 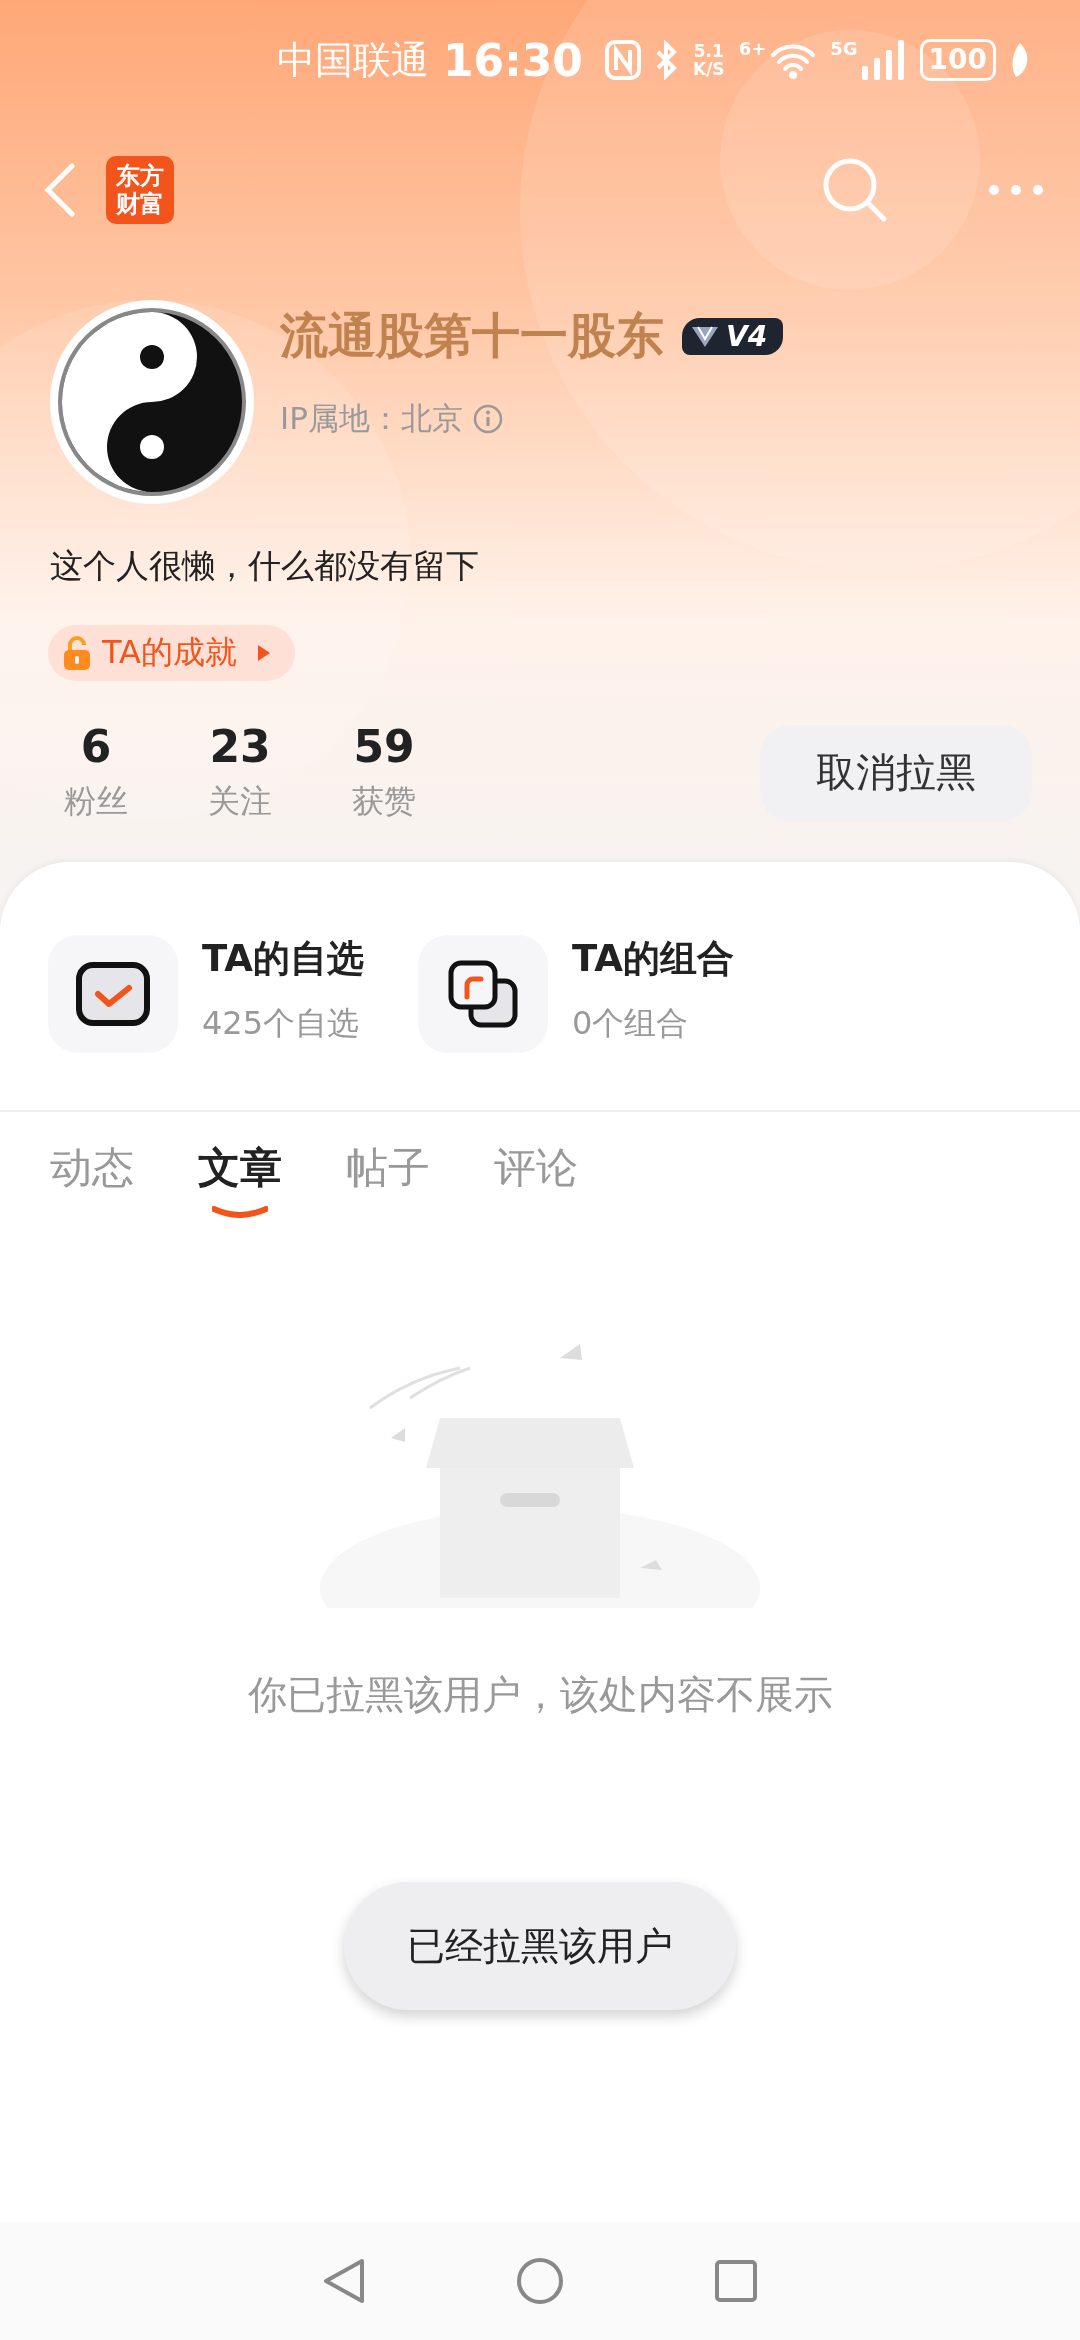 What do you see at coordinates (536, 1179) in the screenshot?
I see `tab: 评论` at bounding box center [536, 1179].